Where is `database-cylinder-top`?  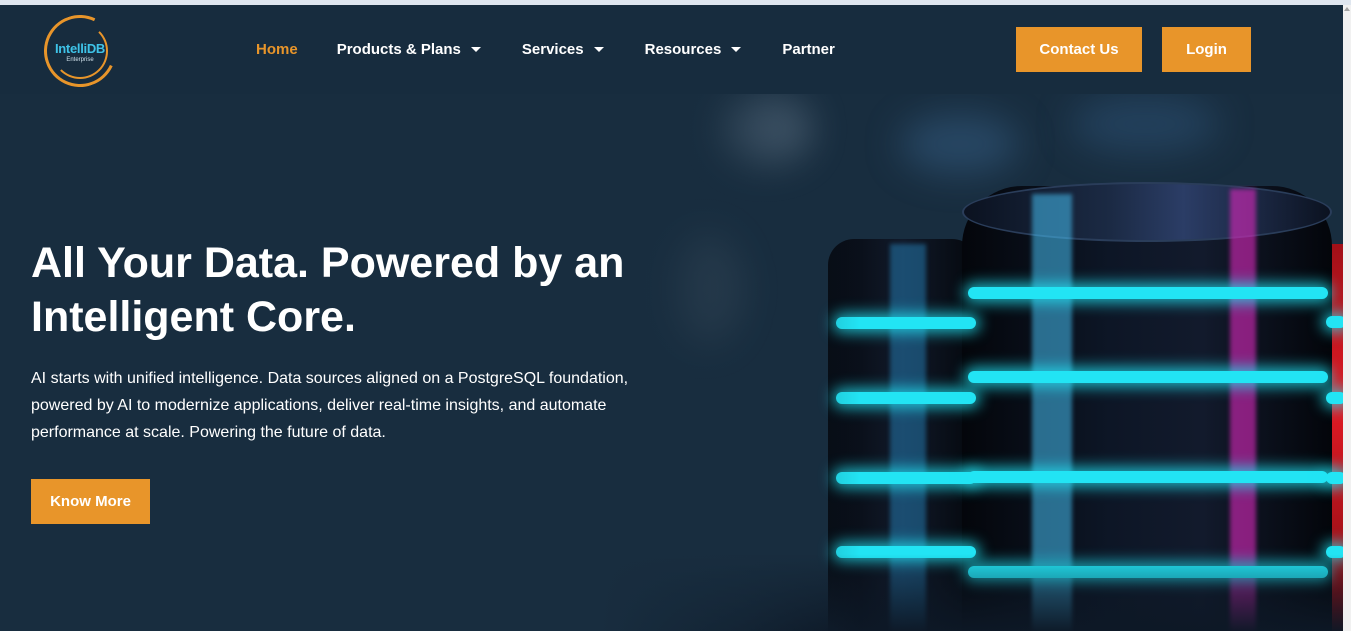 database-cylinder-top is located at coordinates (1147, 212).